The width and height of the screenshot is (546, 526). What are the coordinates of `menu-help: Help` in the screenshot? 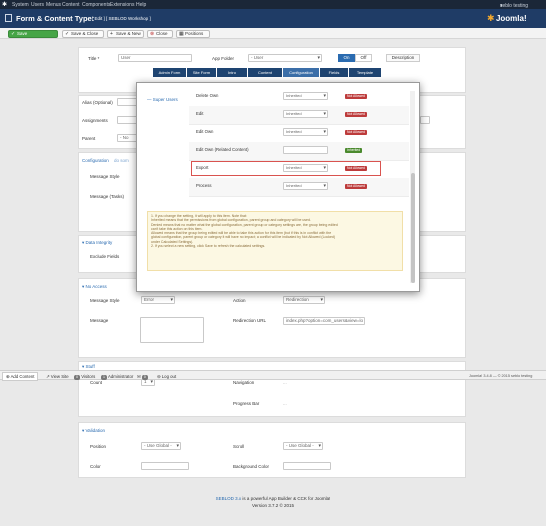 It's located at (141, 5).